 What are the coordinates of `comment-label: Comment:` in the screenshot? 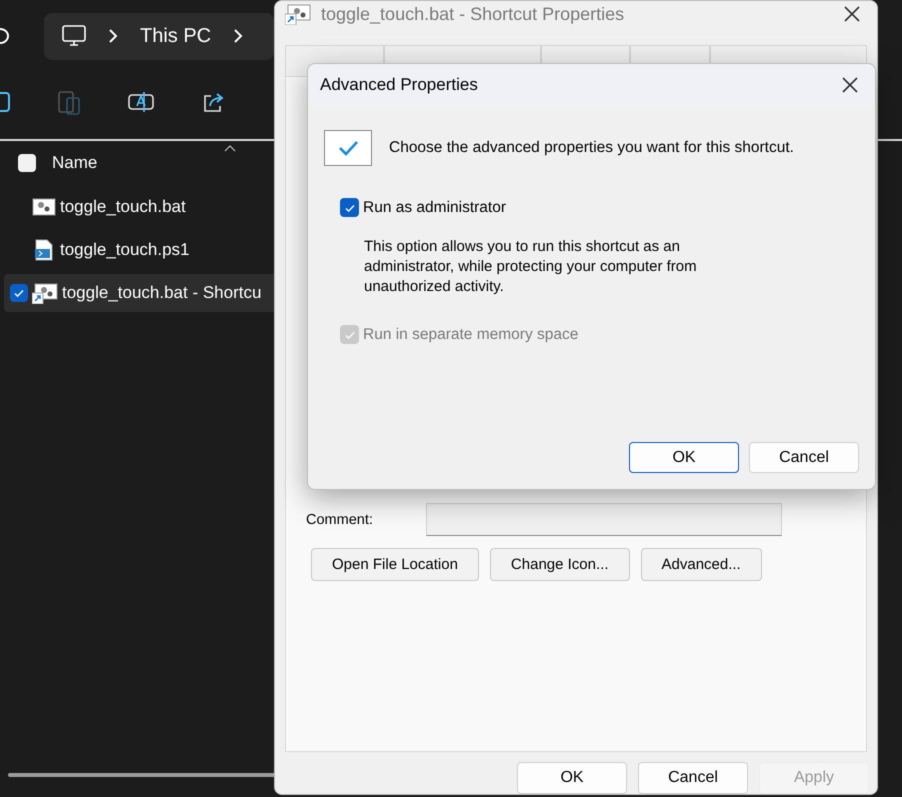 It's located at (340, 520).